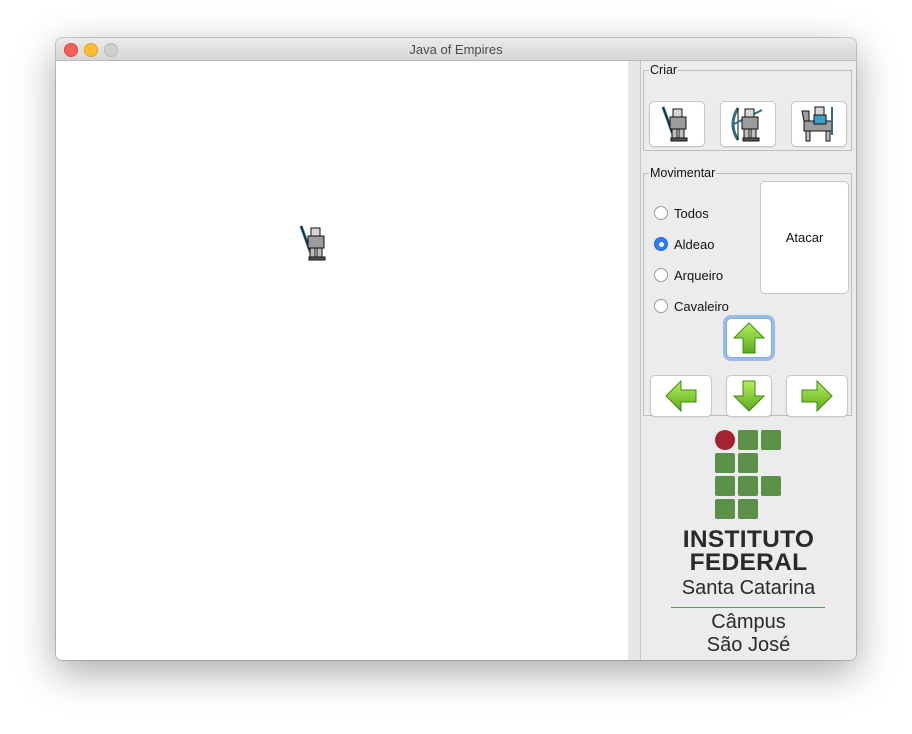  I want to click on radio-button-selected, so click(661, 244).